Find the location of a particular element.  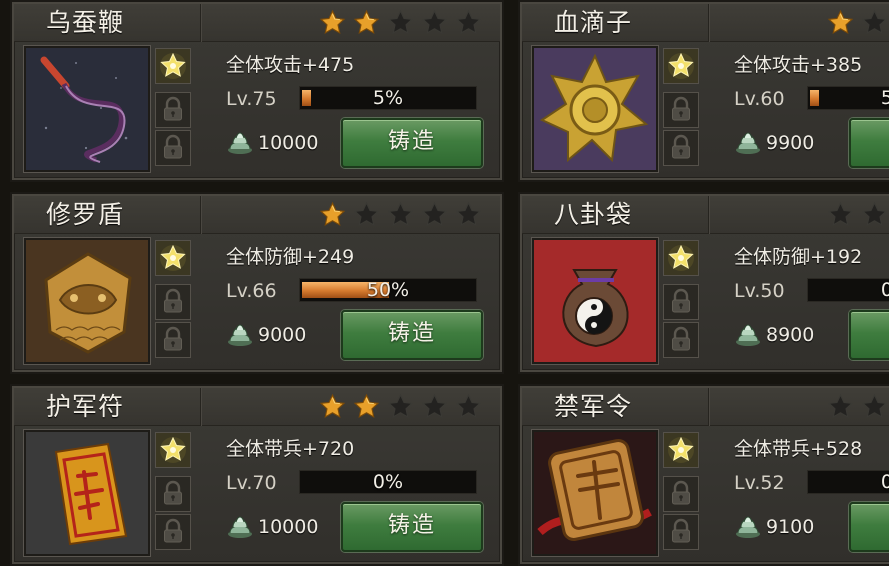

level-label: Lv.50 is located at coordinates (759, 291).